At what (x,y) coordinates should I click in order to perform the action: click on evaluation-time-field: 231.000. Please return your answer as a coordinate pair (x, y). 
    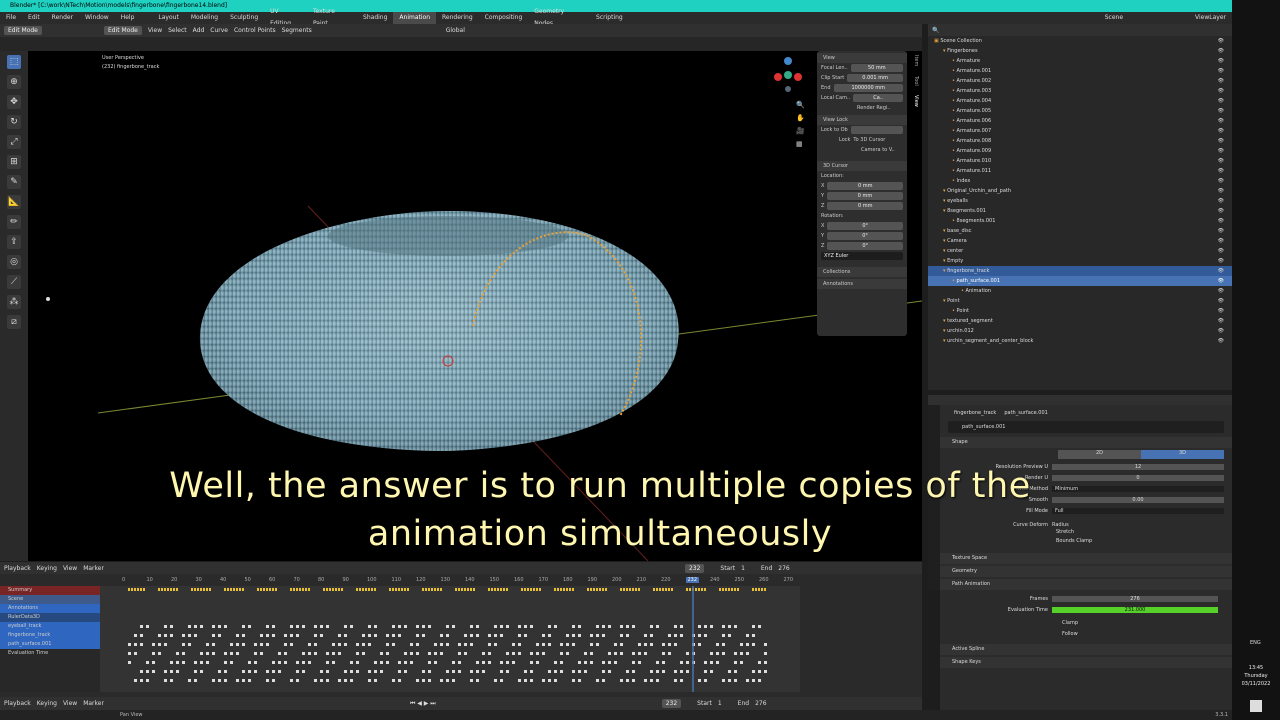
    Looking at the image, I should click on (1135, 609).